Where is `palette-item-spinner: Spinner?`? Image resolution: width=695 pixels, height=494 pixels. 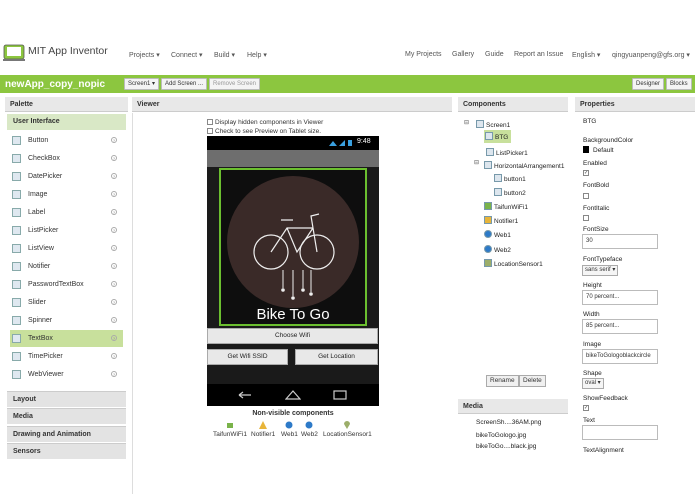
palette-item-spinner: Spinner? is located at coordinates (66, 320).